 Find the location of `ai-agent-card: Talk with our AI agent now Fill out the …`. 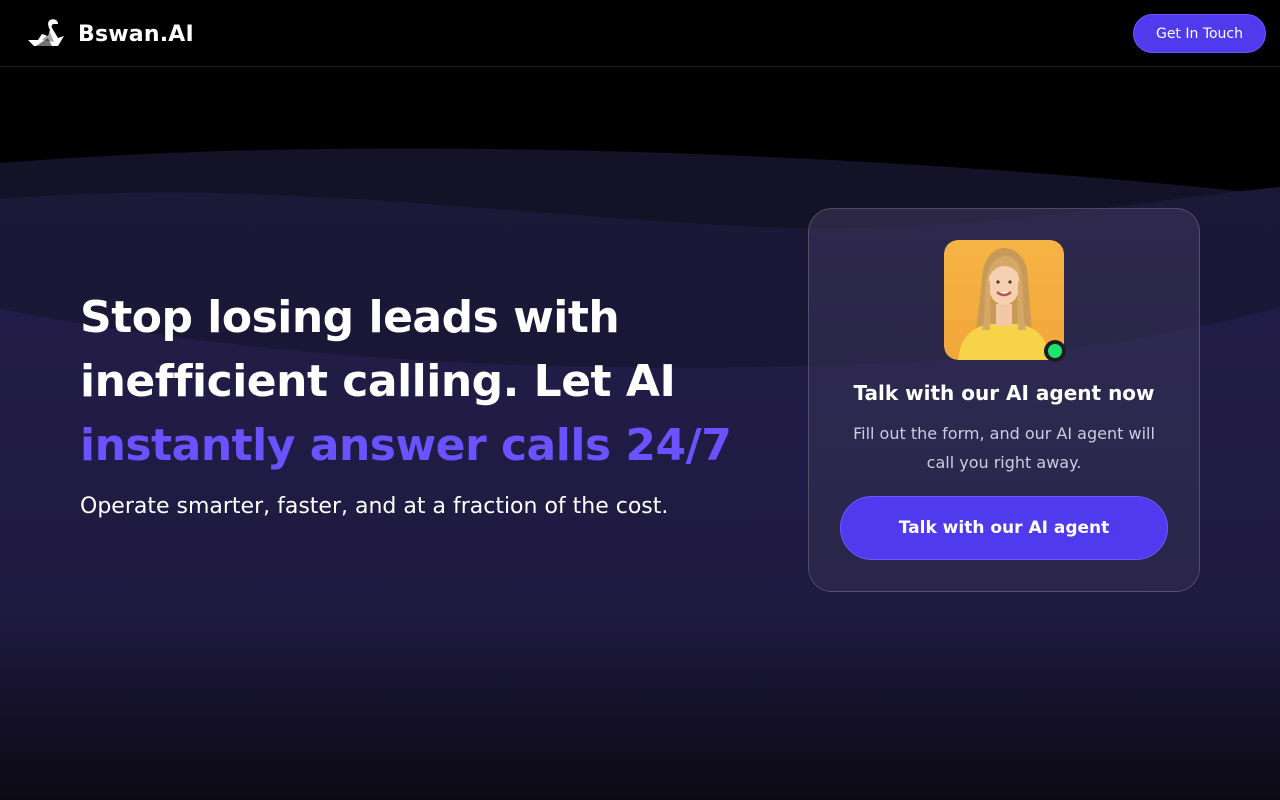

ai-agent-card: Talk with our AI agent now Fill out the … is located at coordinates (1004, 400).